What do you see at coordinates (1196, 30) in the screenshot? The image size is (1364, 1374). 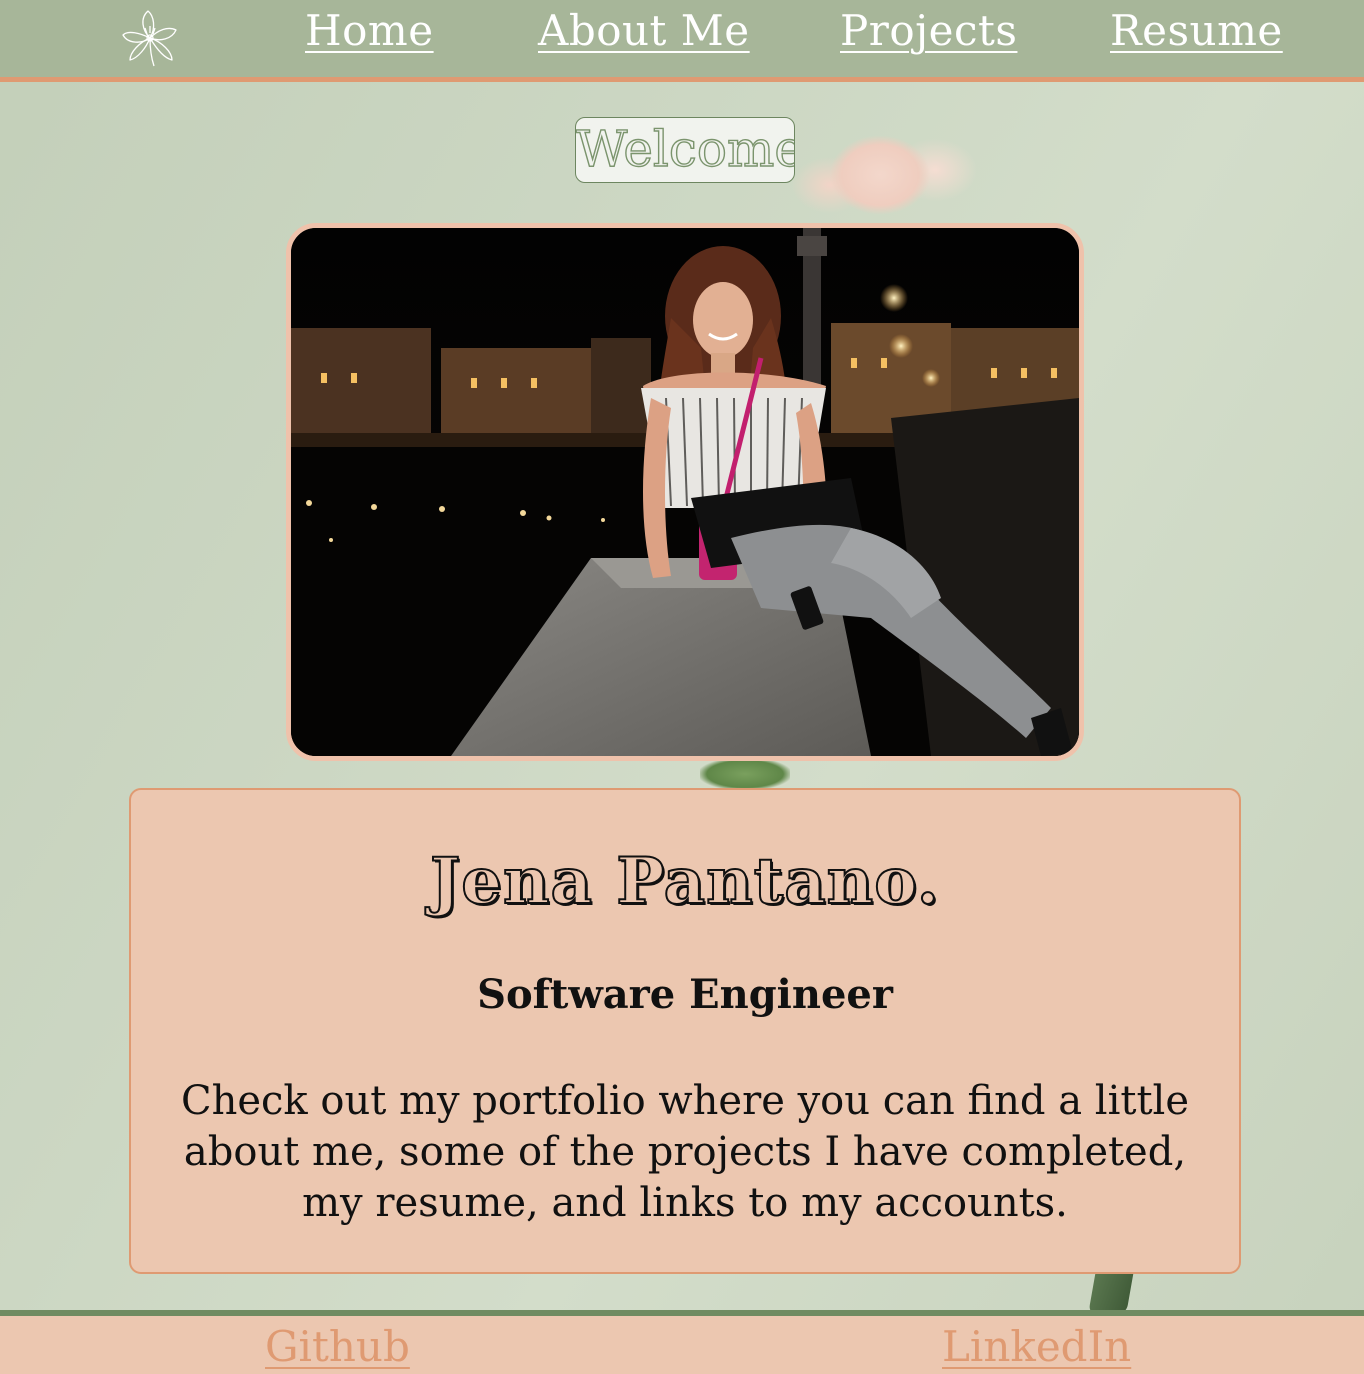 I see `nav-resume-link: Resume` at bounding box center [1196, 30].